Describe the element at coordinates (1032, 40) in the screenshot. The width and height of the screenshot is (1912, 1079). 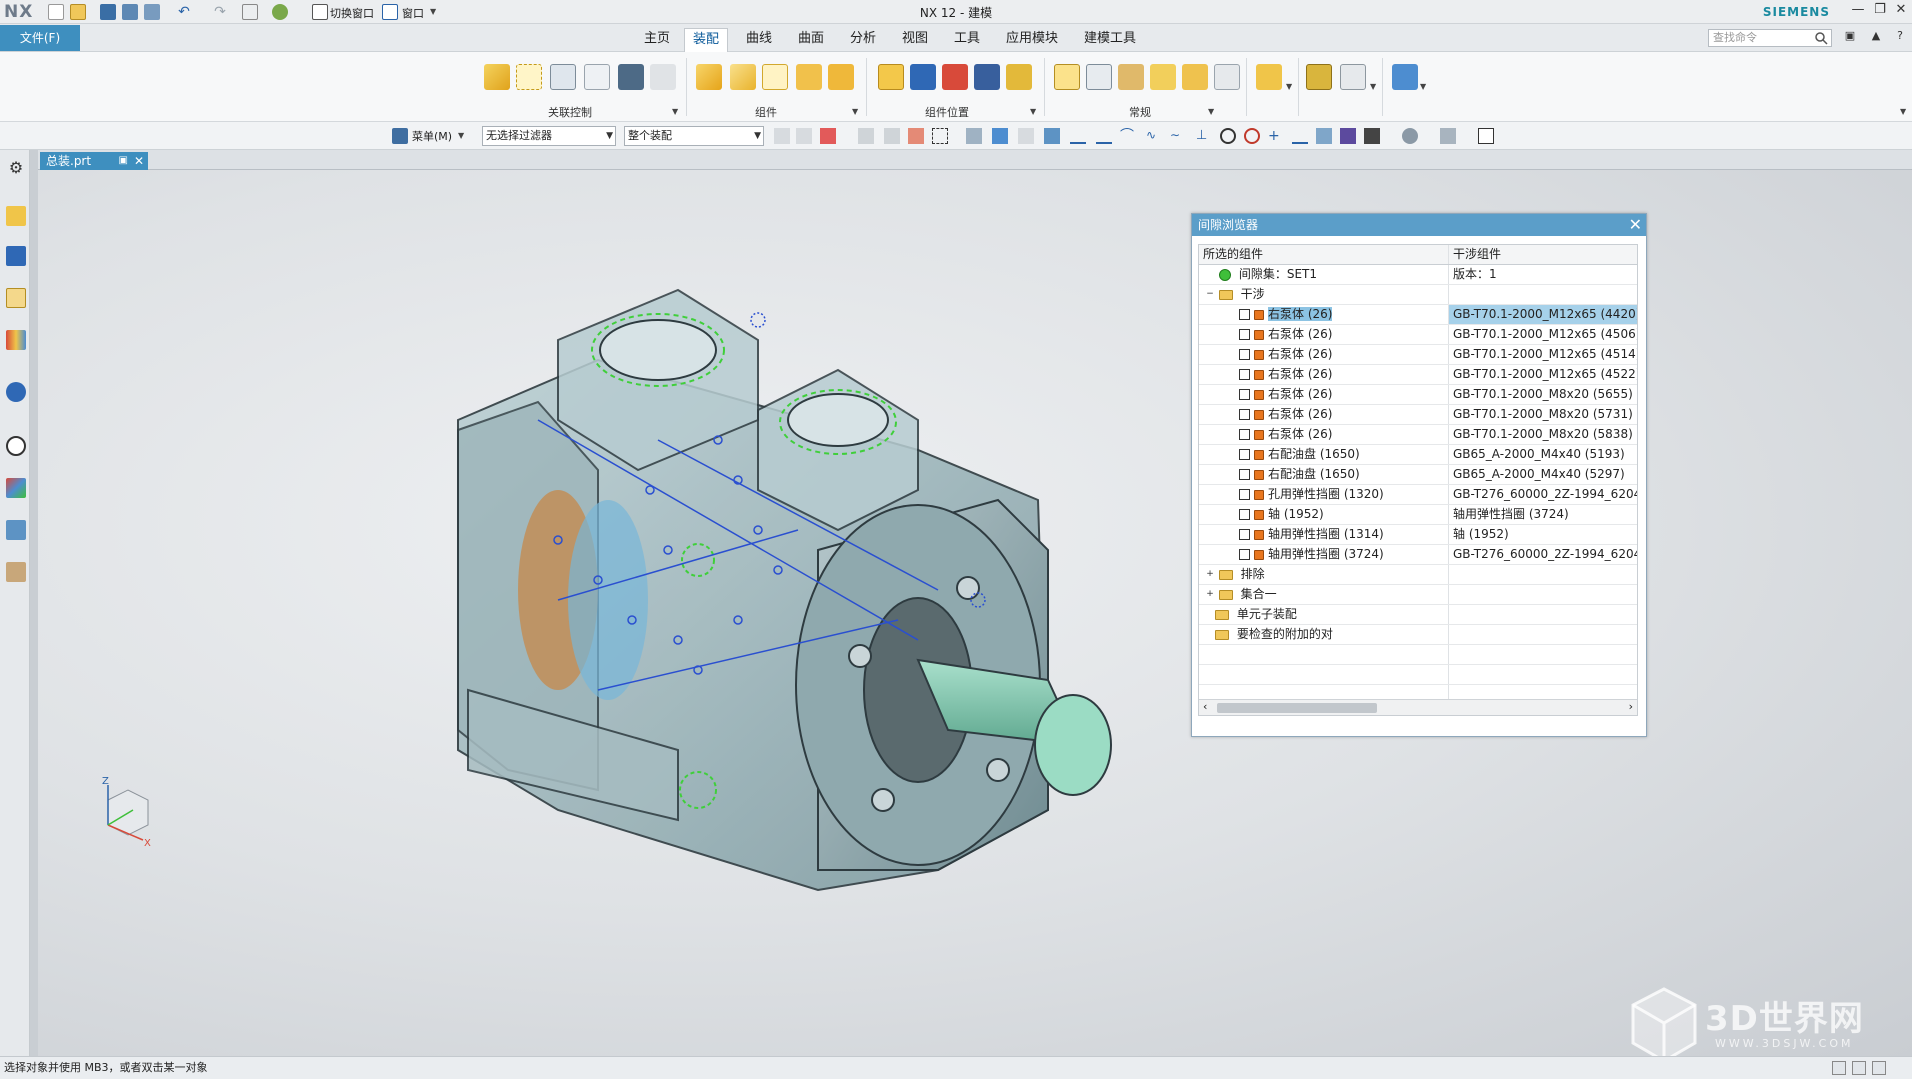
I see `tab-applications: 应用模块` at that location.